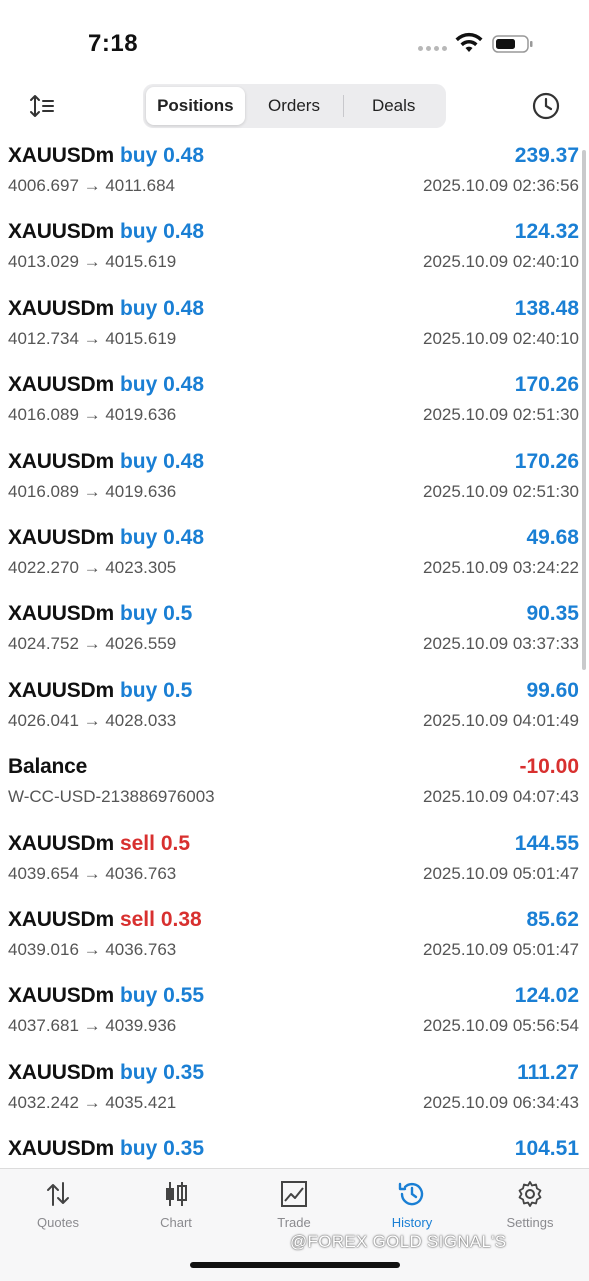  I want to click on deal-profit: 124.32, so click(546, 232).